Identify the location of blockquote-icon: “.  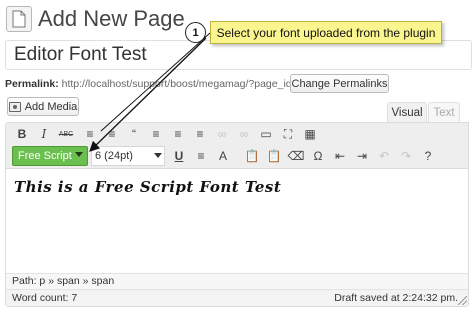
(134, 134).